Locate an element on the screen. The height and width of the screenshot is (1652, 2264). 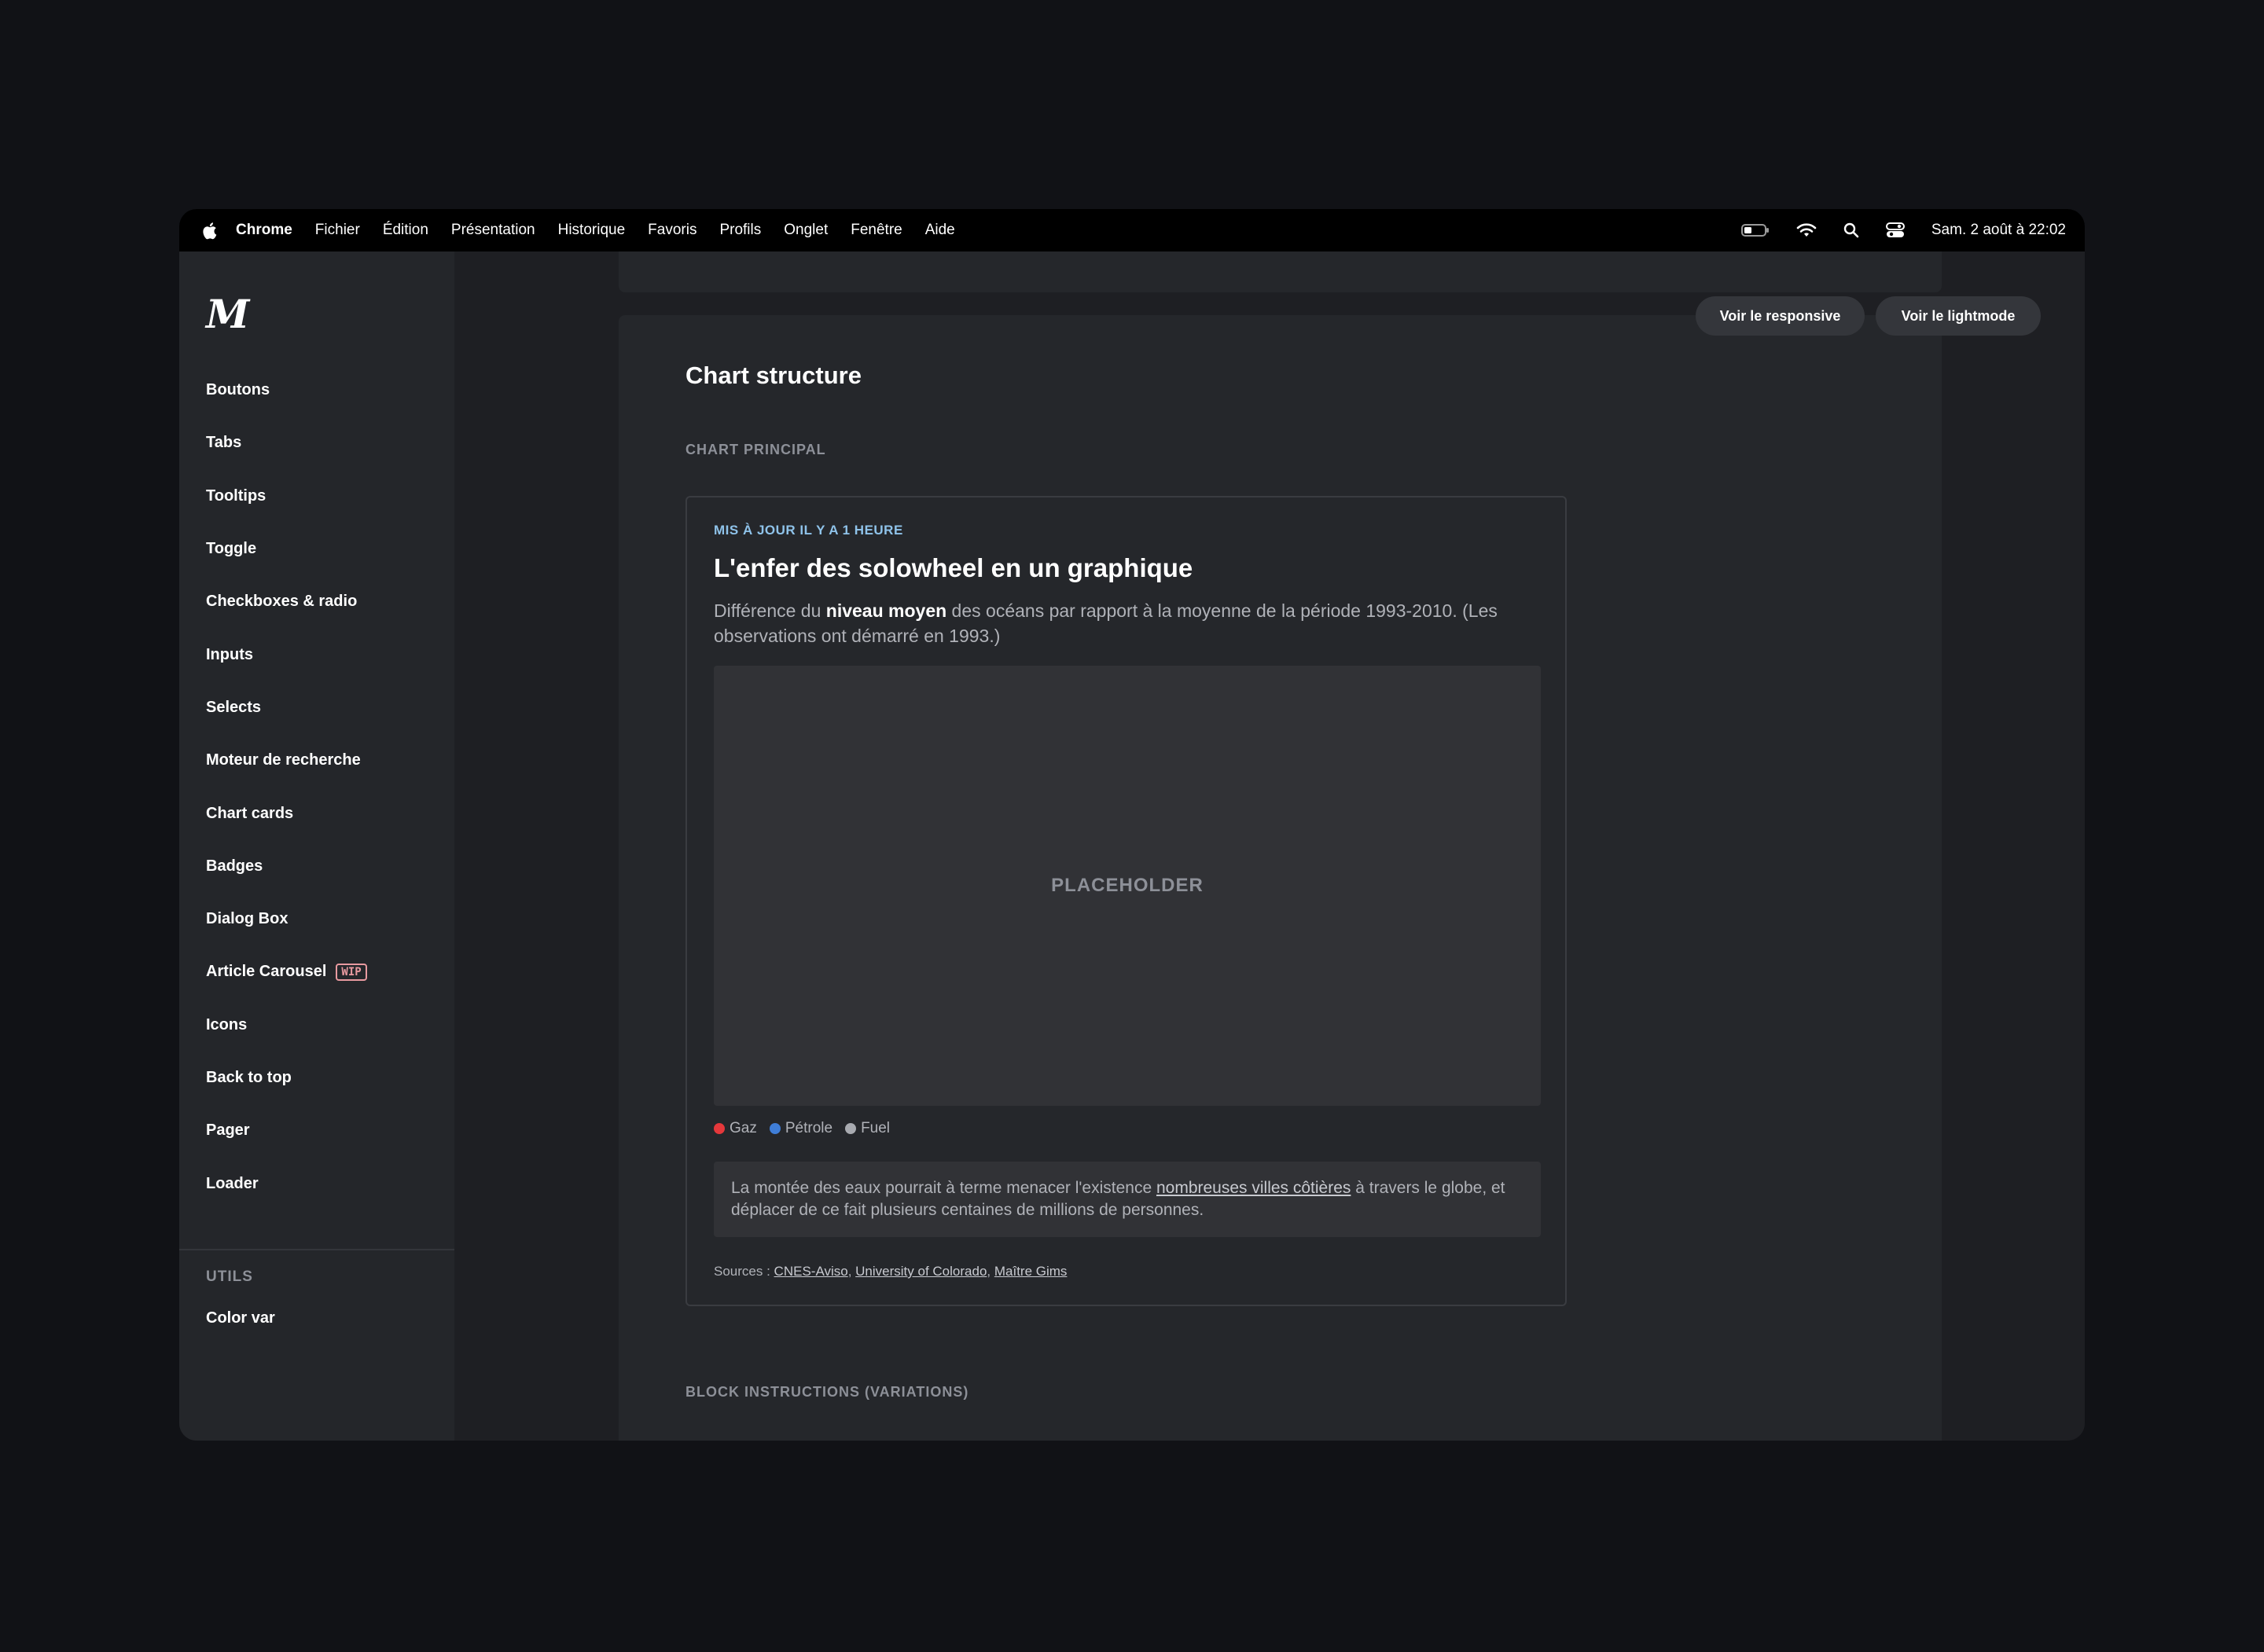
menu-favoris: Favoris is located at coordinates (672, 230).